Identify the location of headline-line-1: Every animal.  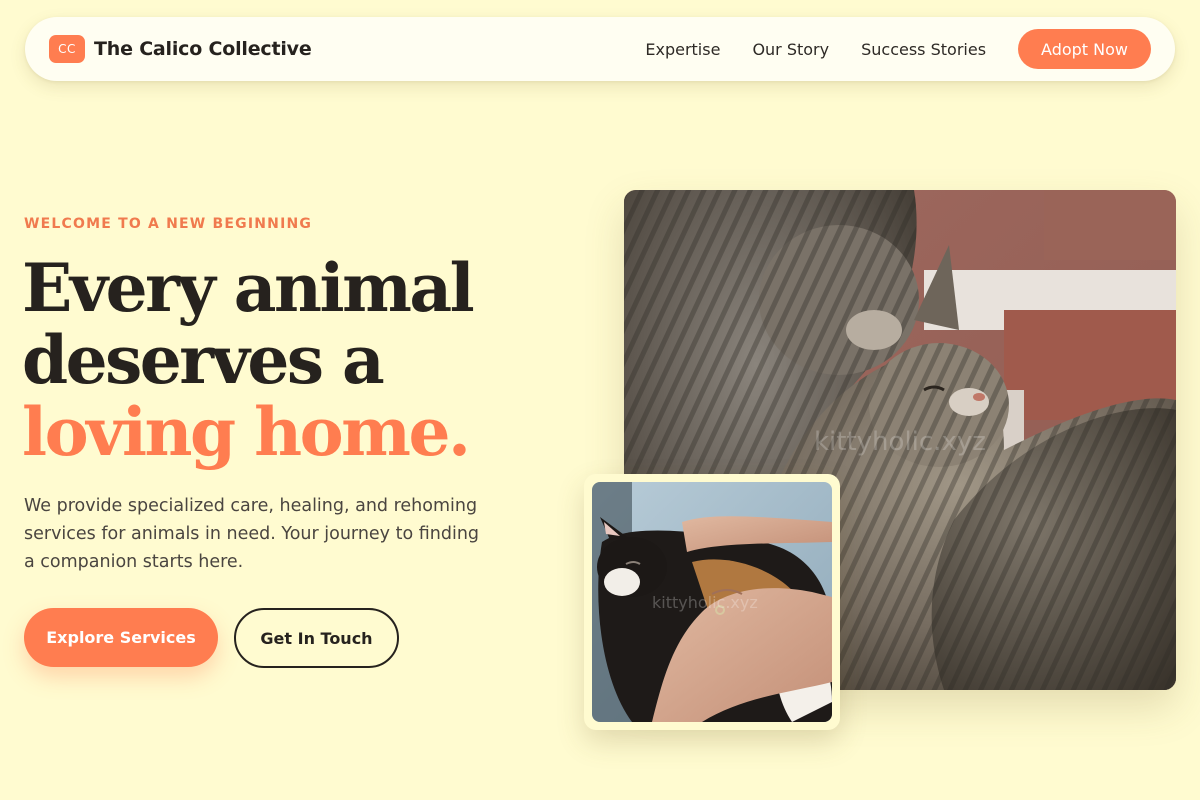
(248, 288).